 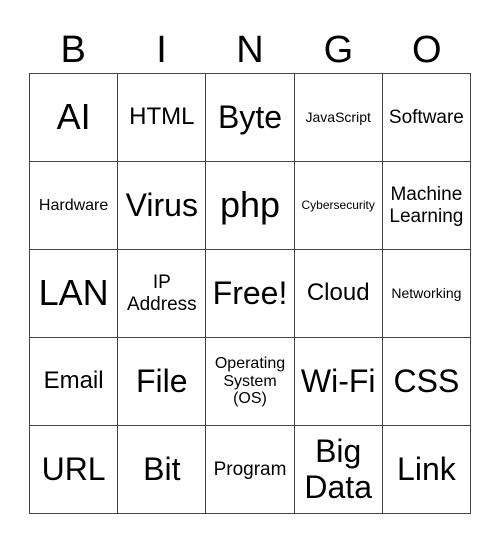 I want to click on bingo-header: B I N G O, so click(x=250, y=50).